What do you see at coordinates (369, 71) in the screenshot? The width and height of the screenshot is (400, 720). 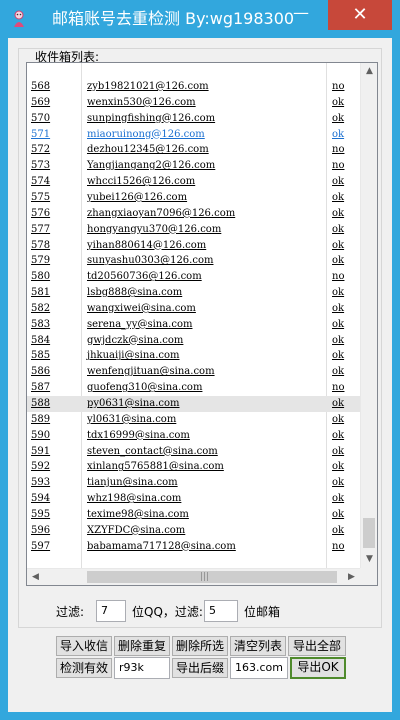 I see `scroll-up-icon: ▲` at bounding box center [369, 71].